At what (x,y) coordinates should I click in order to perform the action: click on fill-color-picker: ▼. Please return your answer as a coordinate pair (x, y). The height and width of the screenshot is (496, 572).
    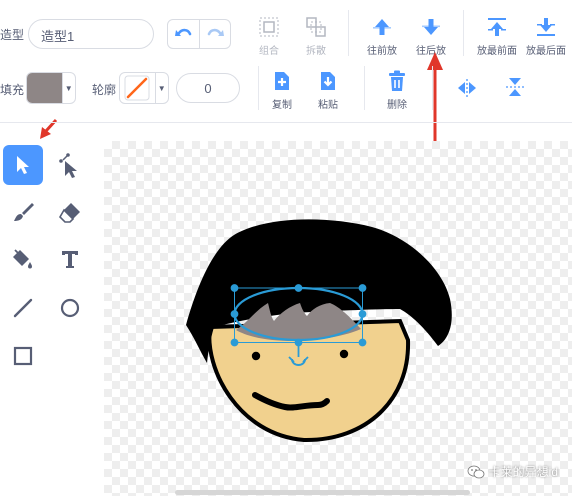
    Looking at the image, I should click on (51, 88).